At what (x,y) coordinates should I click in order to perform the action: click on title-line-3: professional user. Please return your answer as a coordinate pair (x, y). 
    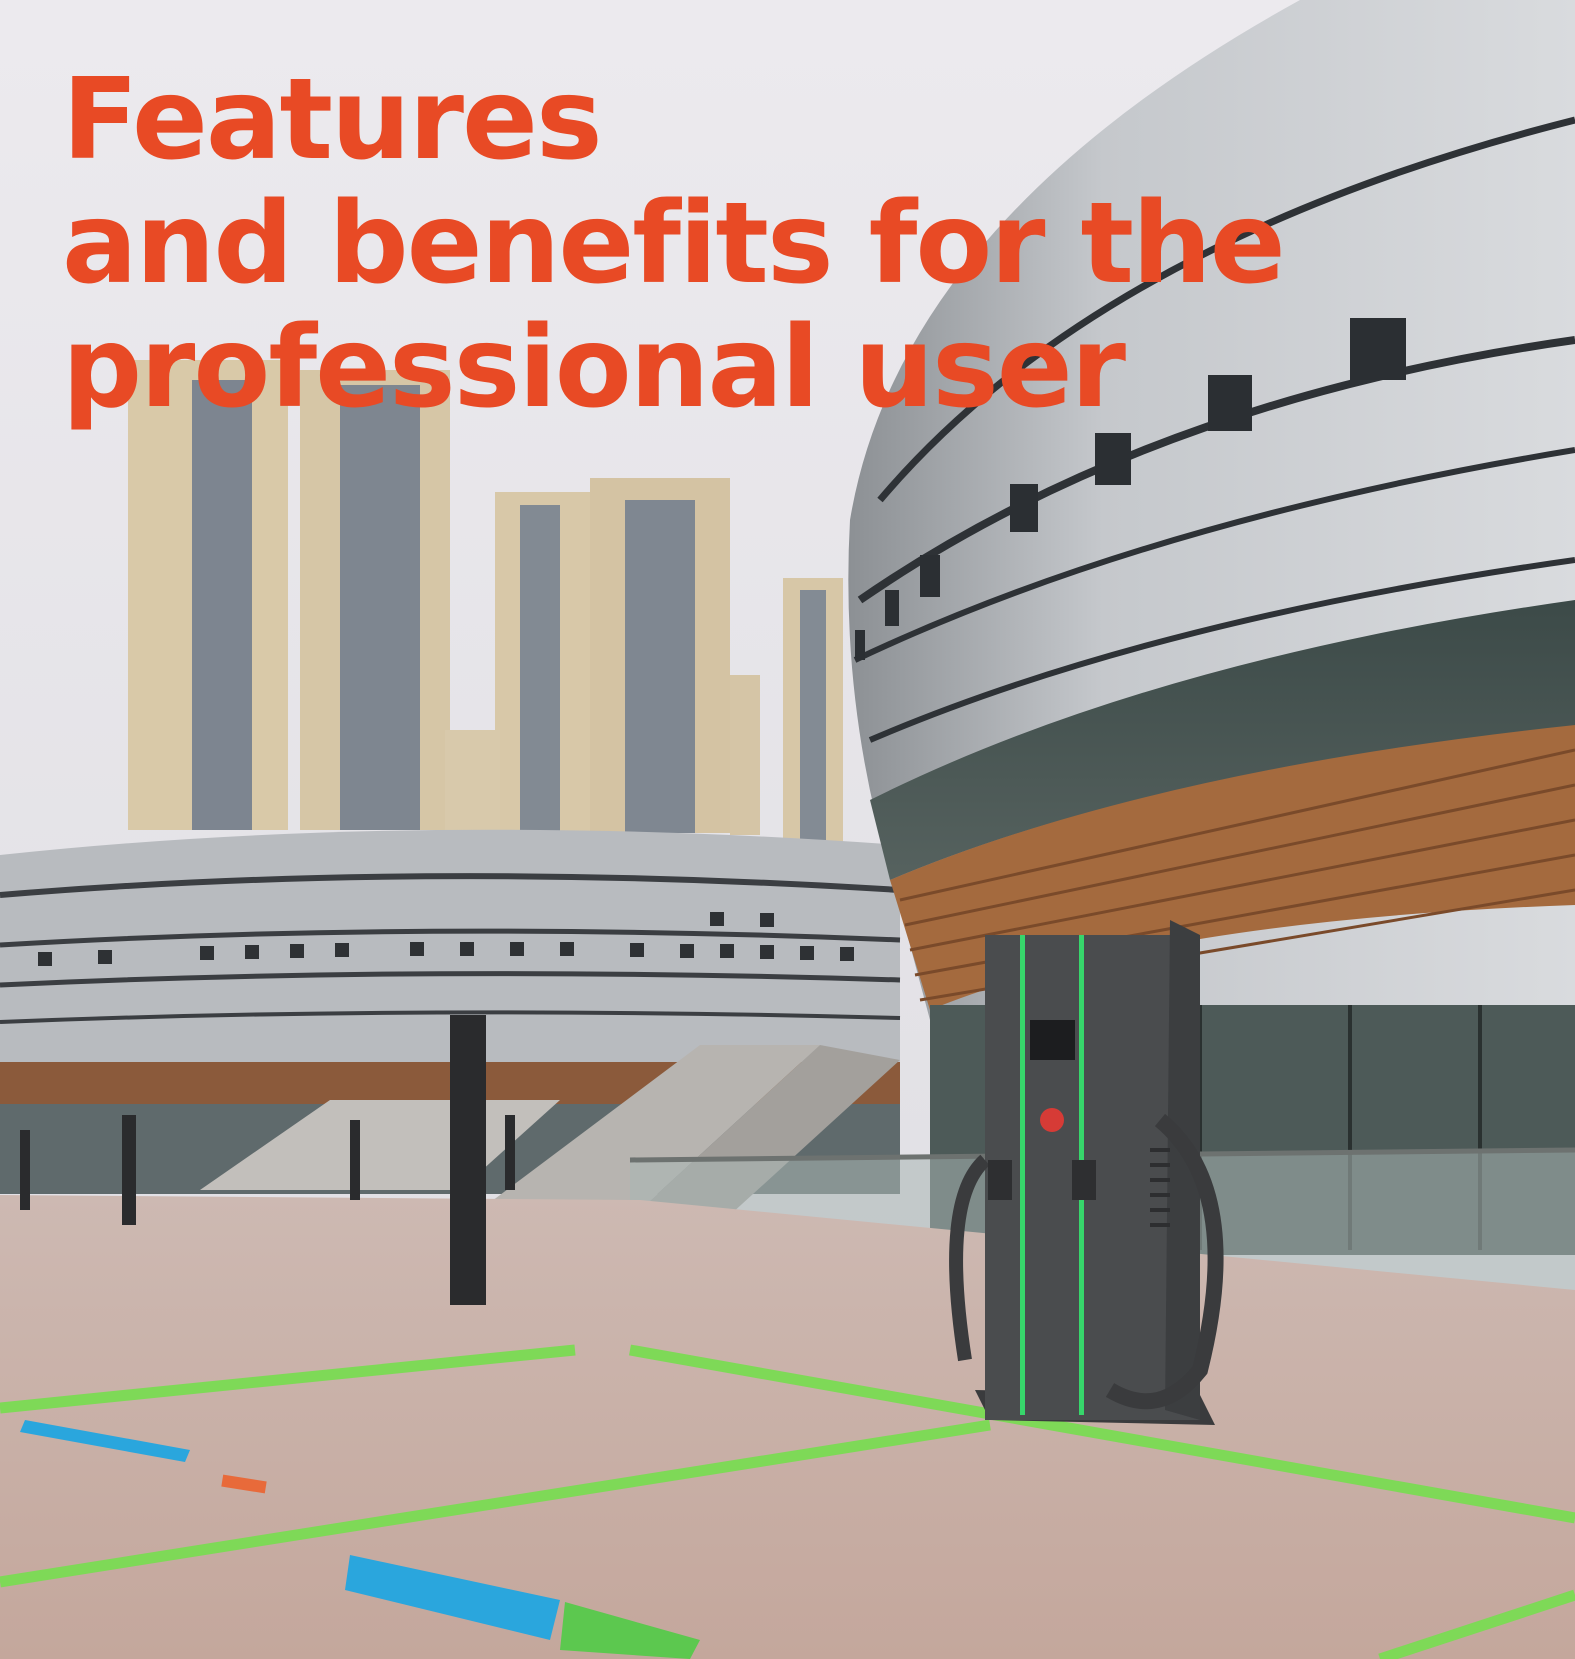
    Looking at the image, I should click on (594, 368).